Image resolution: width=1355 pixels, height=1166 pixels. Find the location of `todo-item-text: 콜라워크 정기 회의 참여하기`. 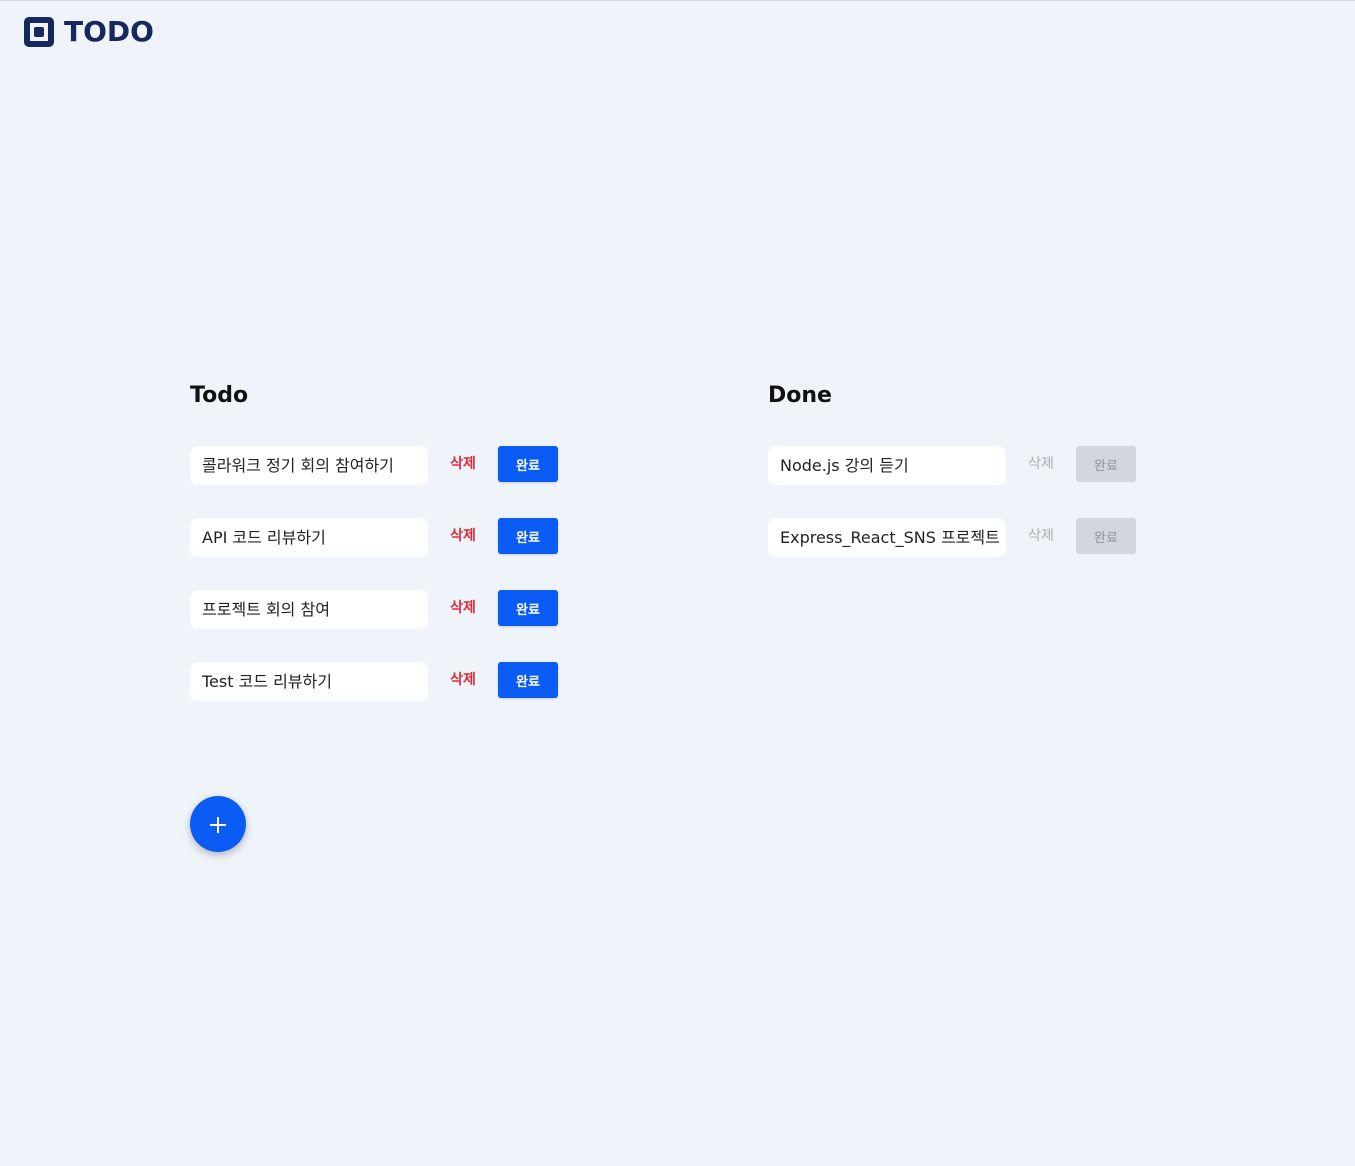

todo-item-text: 콜라워크 정기 회의 참여하기 is located at coordinates (309, 465).